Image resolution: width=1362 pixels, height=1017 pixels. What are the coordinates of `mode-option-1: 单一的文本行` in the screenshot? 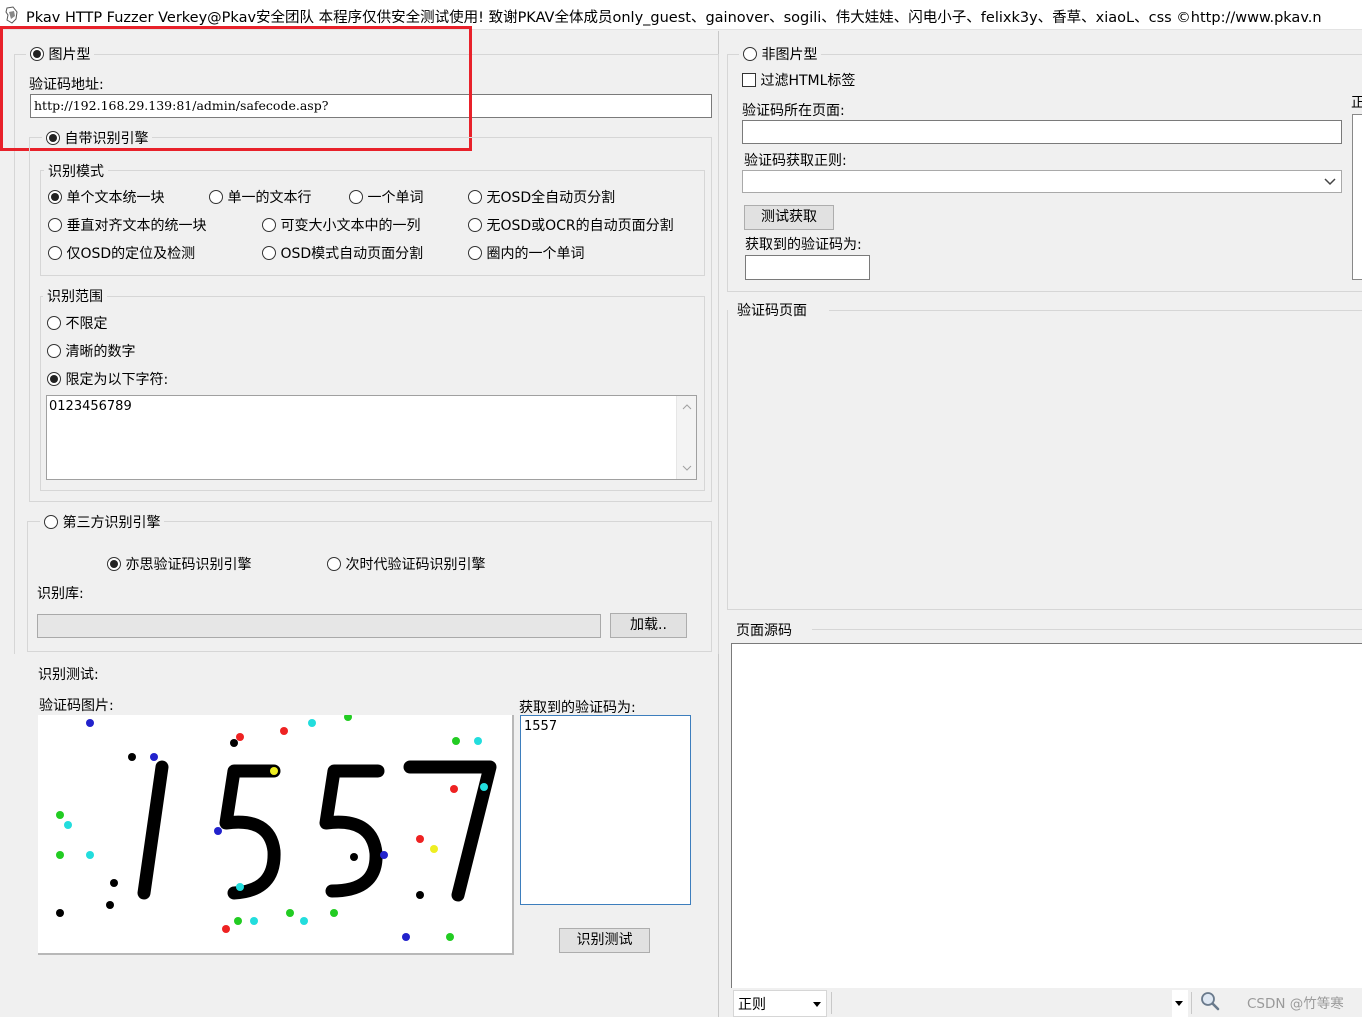 It's located at (260, 197).